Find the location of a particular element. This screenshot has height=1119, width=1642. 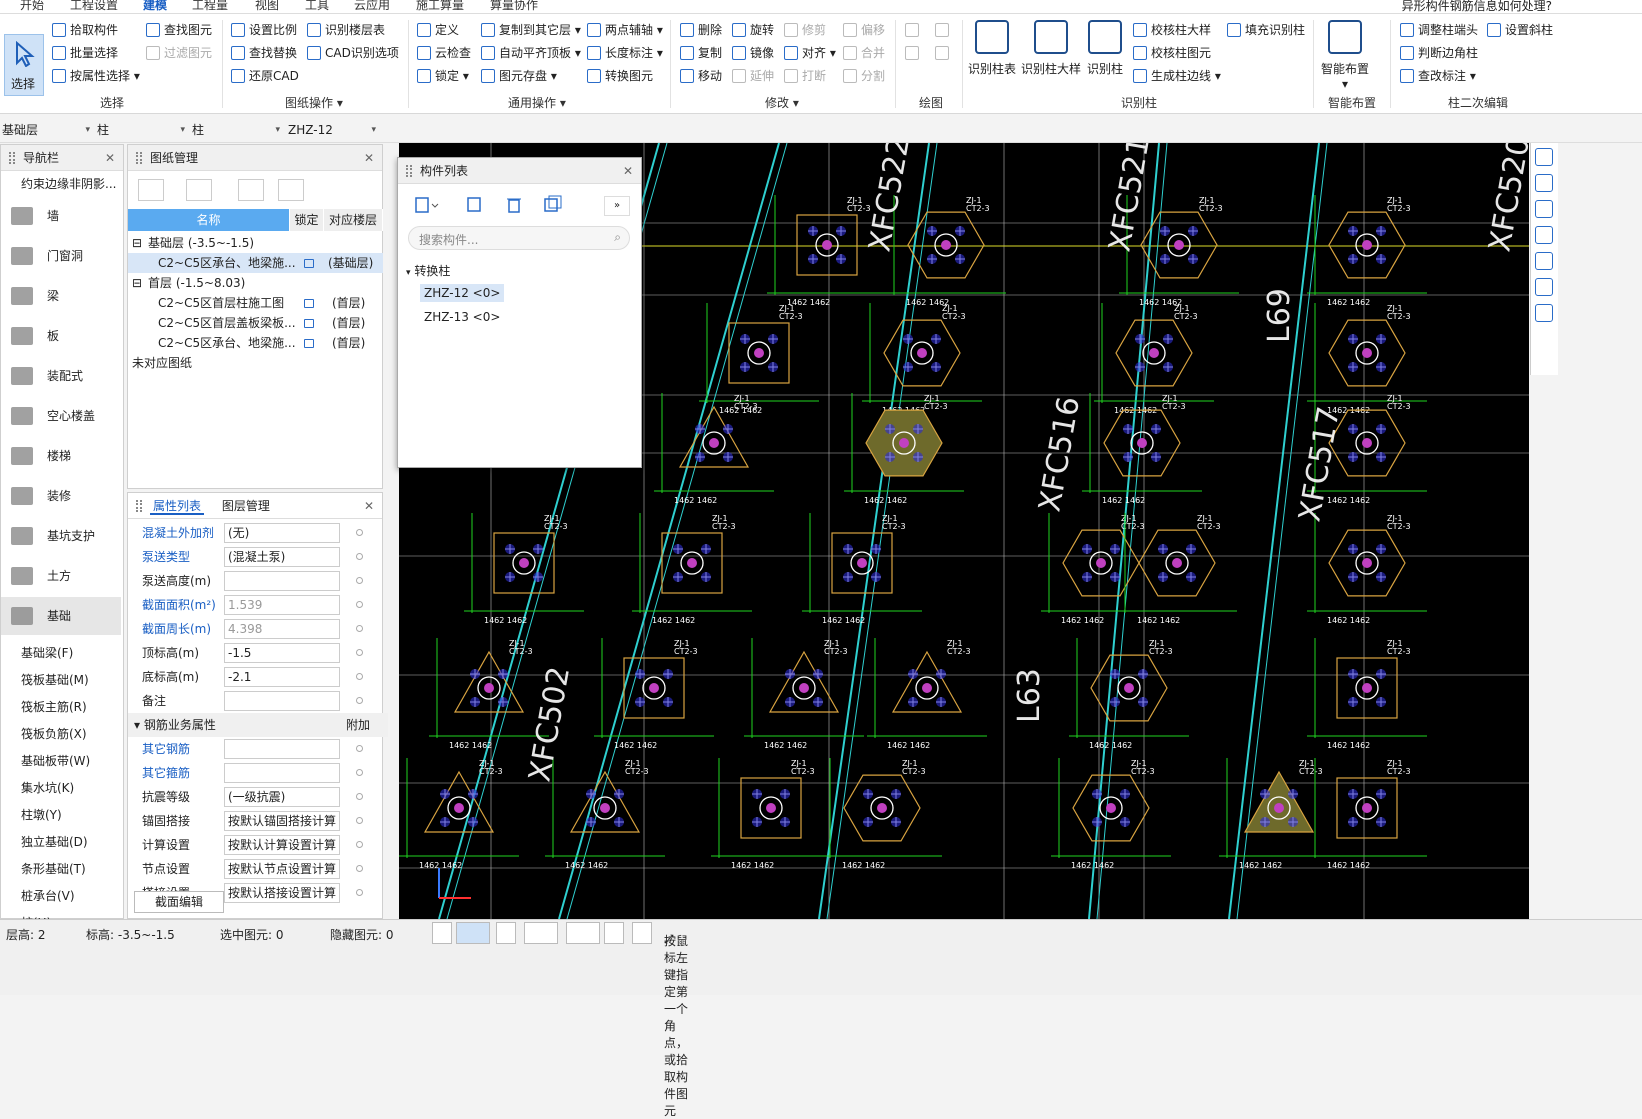

group-row: ⊟ 首层 (-1.5~8.03) is located at coordinates (255, 283).